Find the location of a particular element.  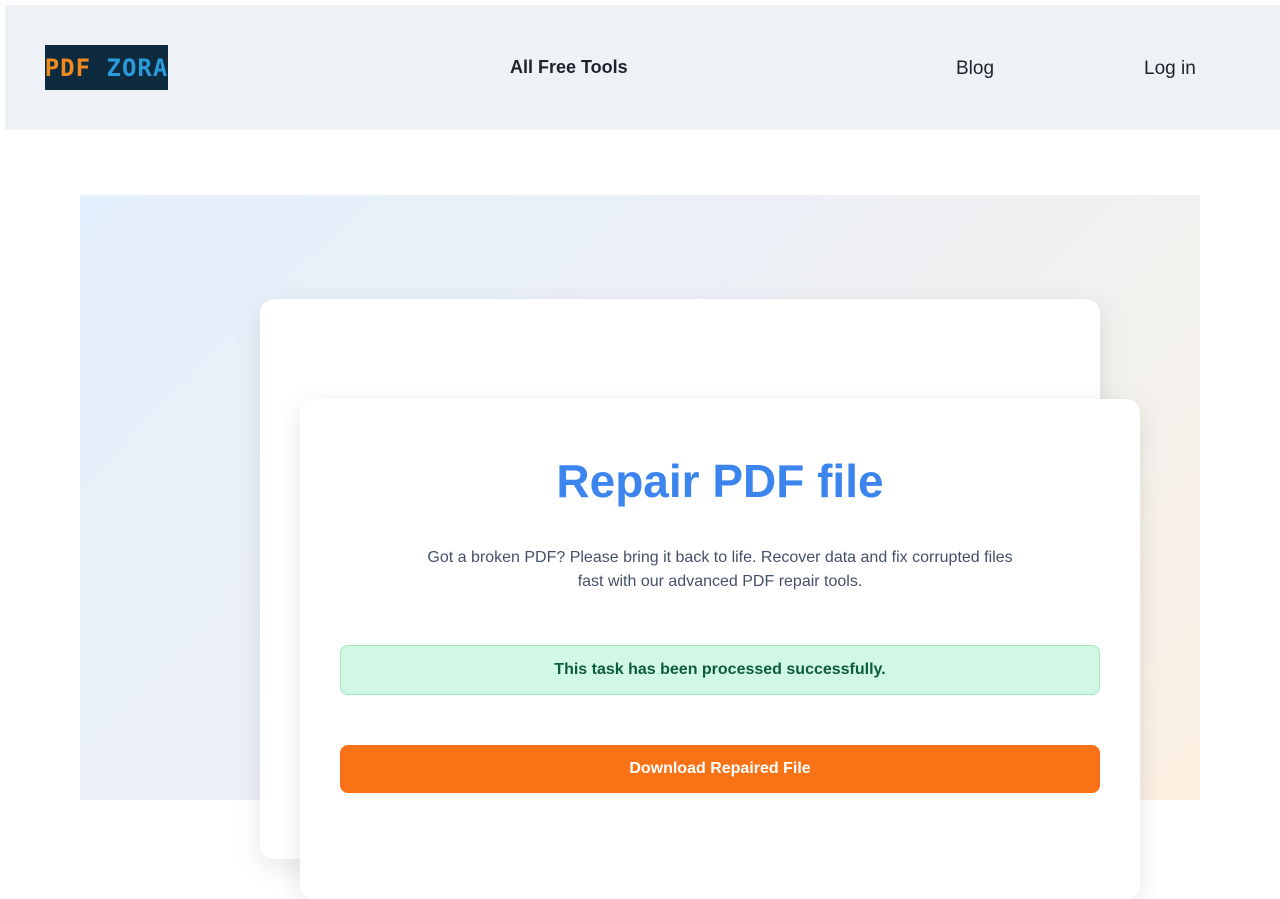

page-title: Repair PDF file is located at coordinates (720, 481).